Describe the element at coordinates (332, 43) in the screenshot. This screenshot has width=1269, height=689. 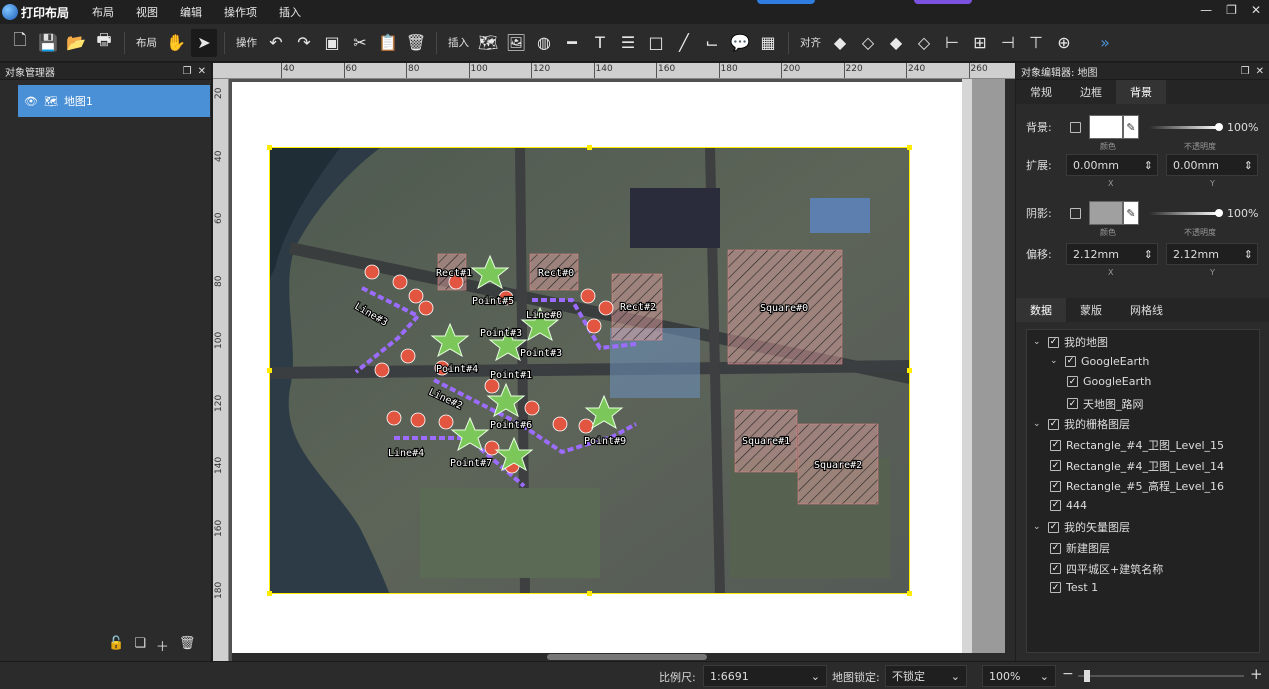
I see `copy-icon: ▣` at that location.